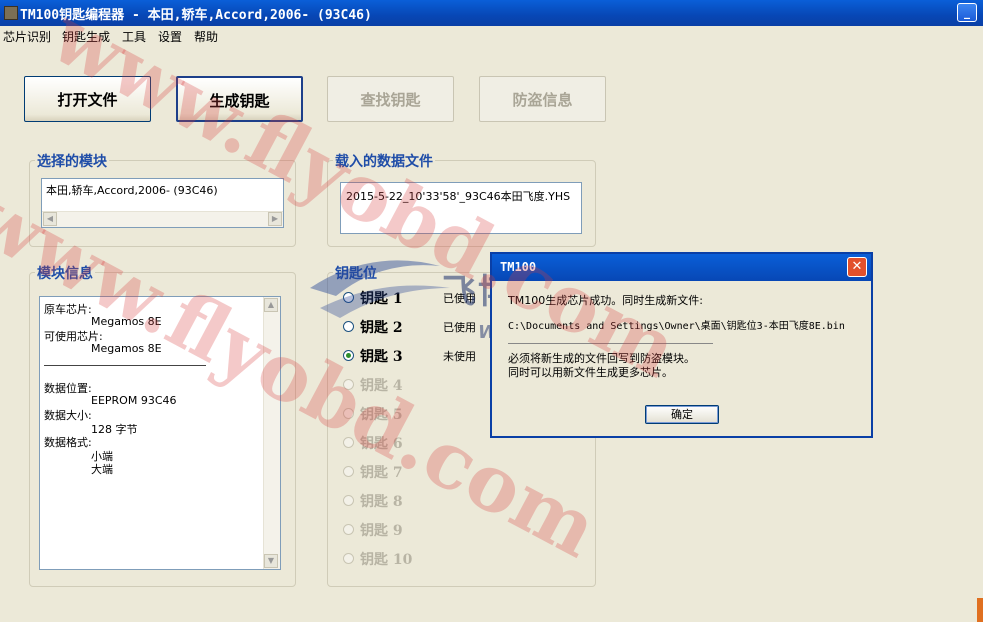 The width and height of the screenshot is (983, 622). I want to click on scroll-left-icon: ◀, so click(50, 219).